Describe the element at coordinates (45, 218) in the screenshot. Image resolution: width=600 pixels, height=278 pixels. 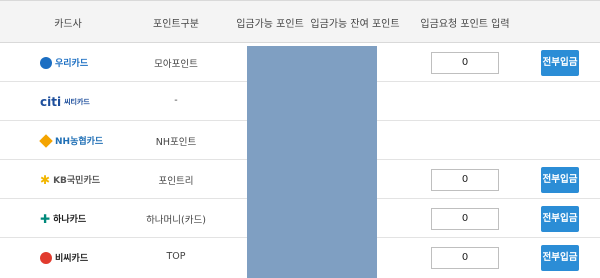
I see `hana-logo-icon: ✚` at that location.